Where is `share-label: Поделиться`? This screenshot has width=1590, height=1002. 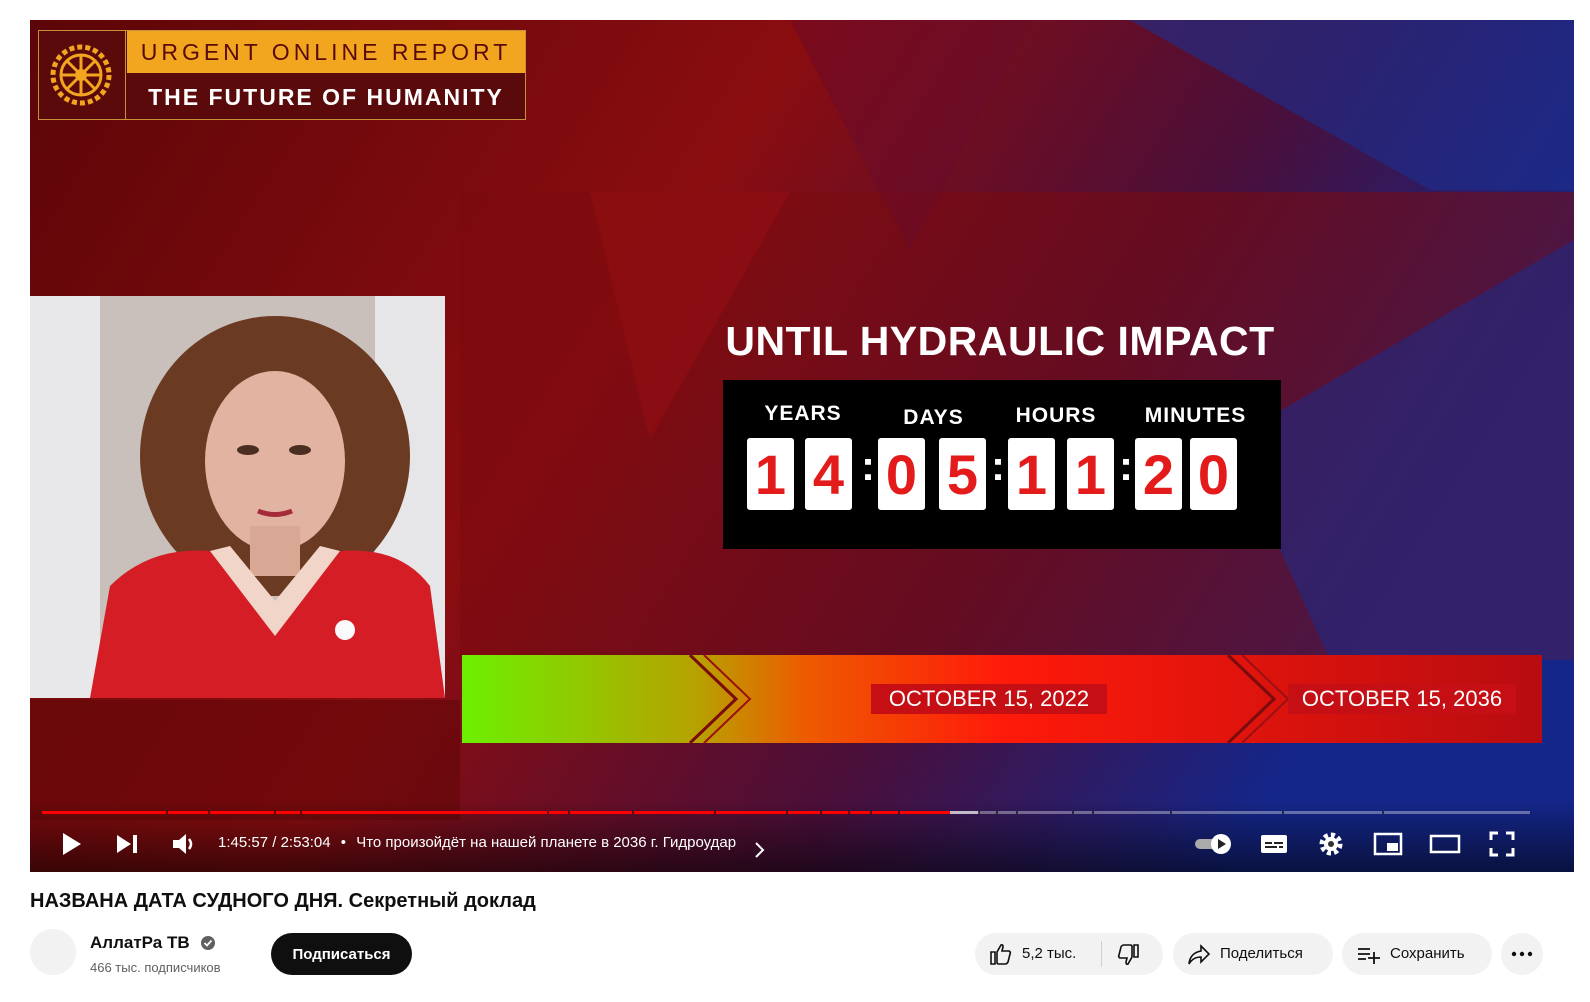 share-label: Поделиться is located at coordinates (1261, 953).